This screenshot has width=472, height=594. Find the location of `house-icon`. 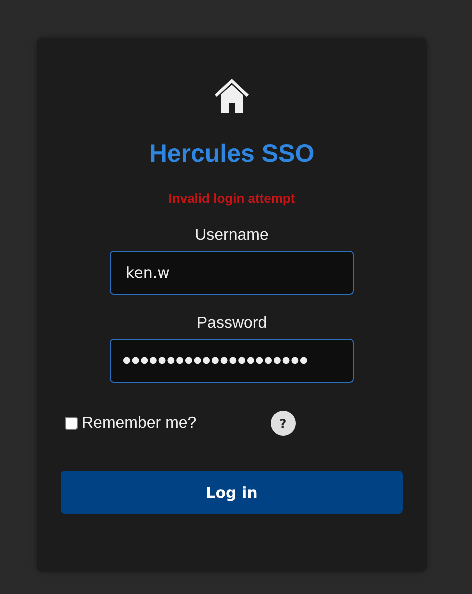

house-icon is located at coordinates (232, 96).